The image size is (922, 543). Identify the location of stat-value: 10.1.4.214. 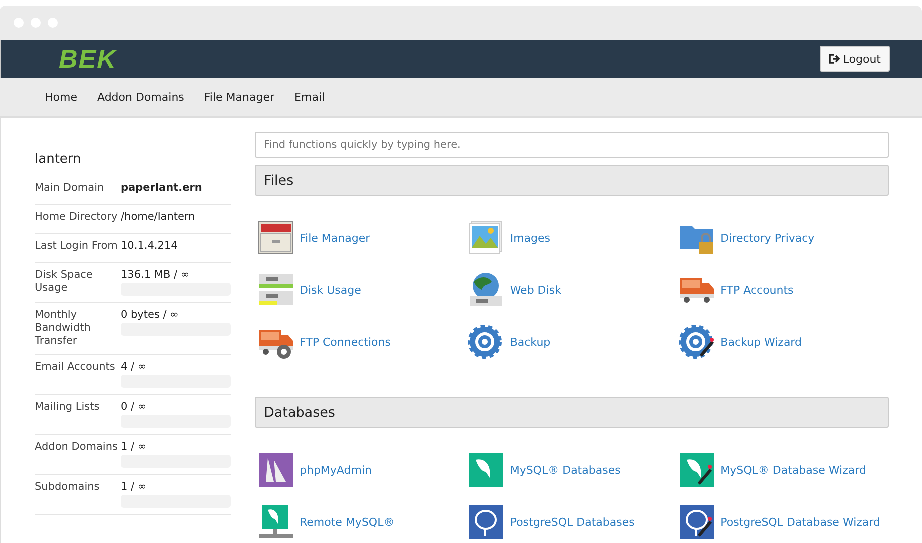
(150, 246).